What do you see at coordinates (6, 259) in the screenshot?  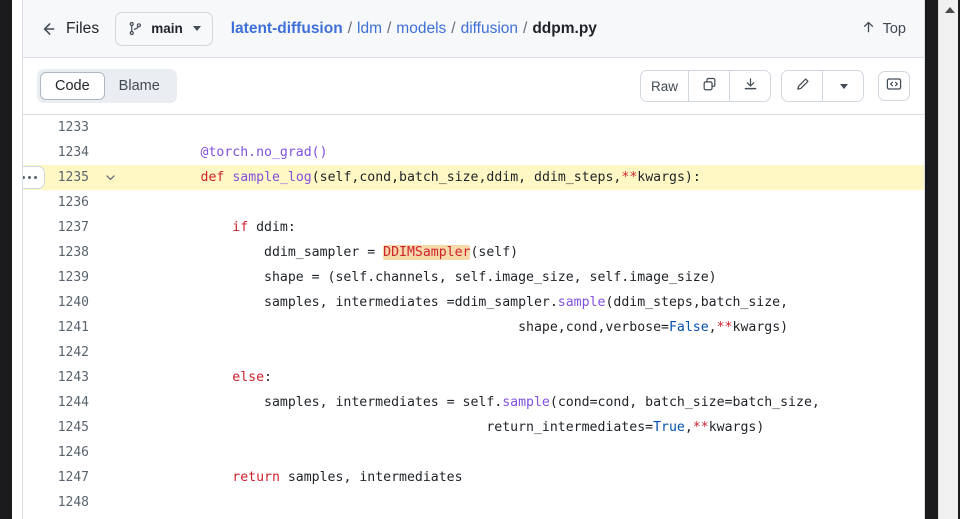 I see `window-left-edge` at bounding box center [6, 259].